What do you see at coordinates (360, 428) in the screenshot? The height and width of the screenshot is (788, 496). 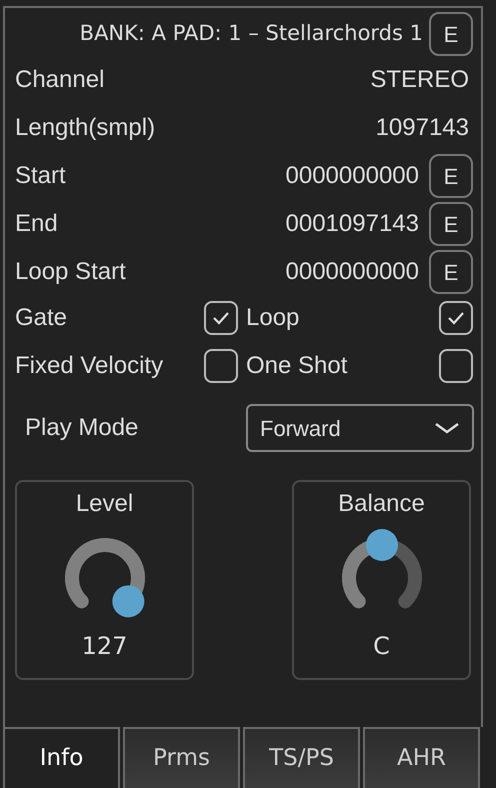 I see `play-mode-dropdown: Forward` at bounding box center [360, 428].